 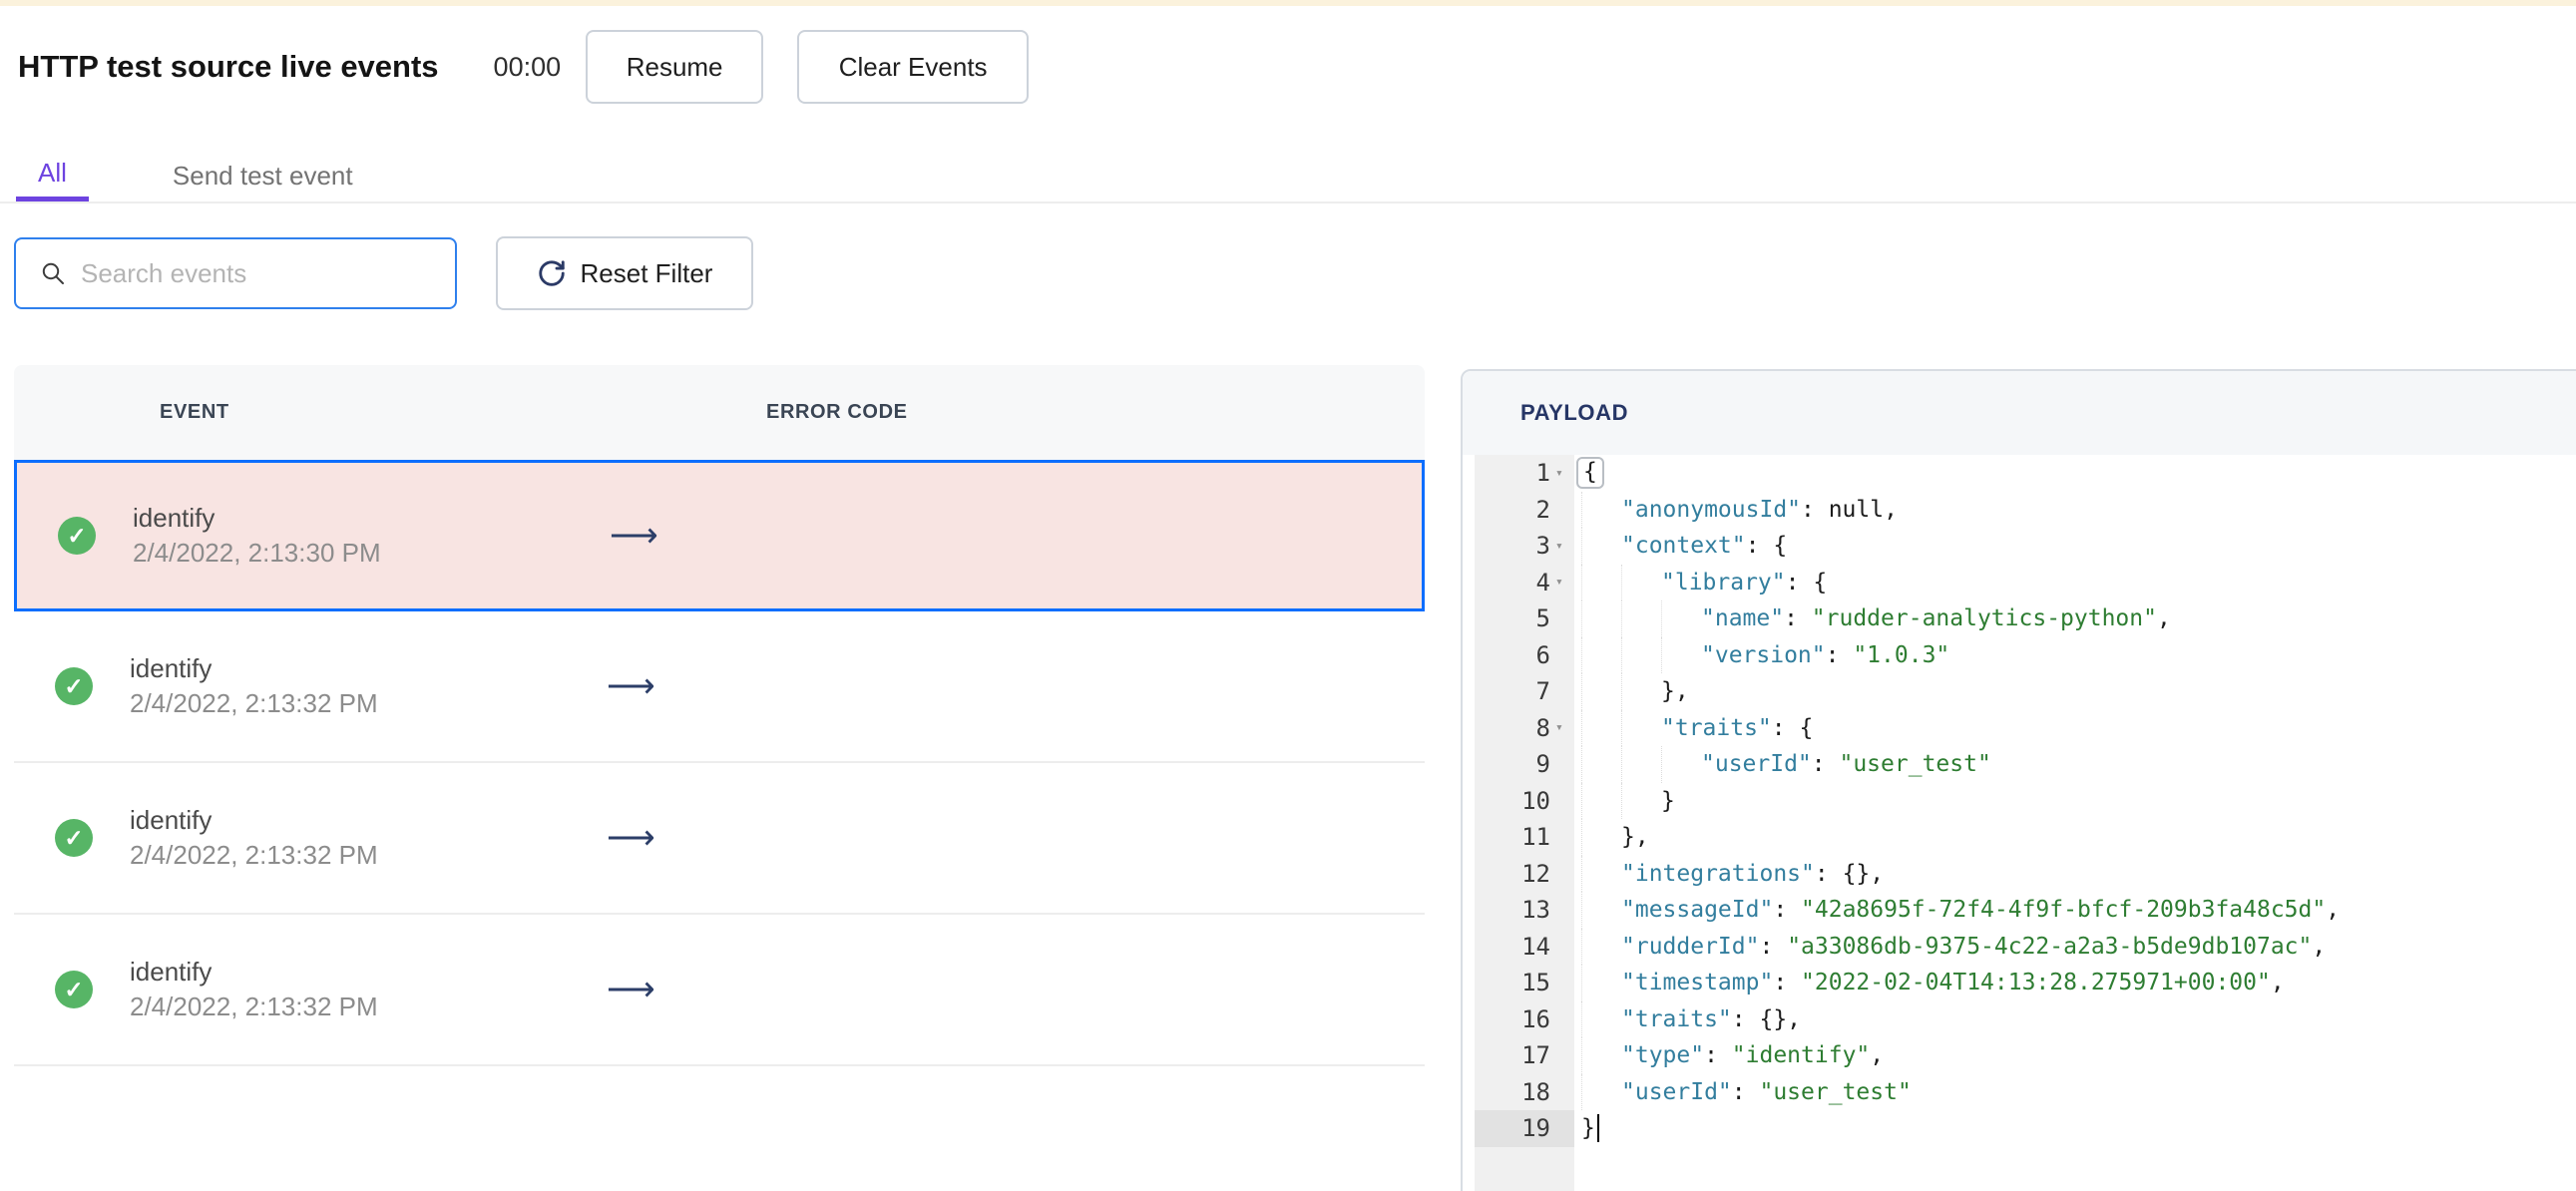 What do you see at coordinates (171, 668) in the screenshot?
I see `event-name: identify` at bounding box center [171, 668].